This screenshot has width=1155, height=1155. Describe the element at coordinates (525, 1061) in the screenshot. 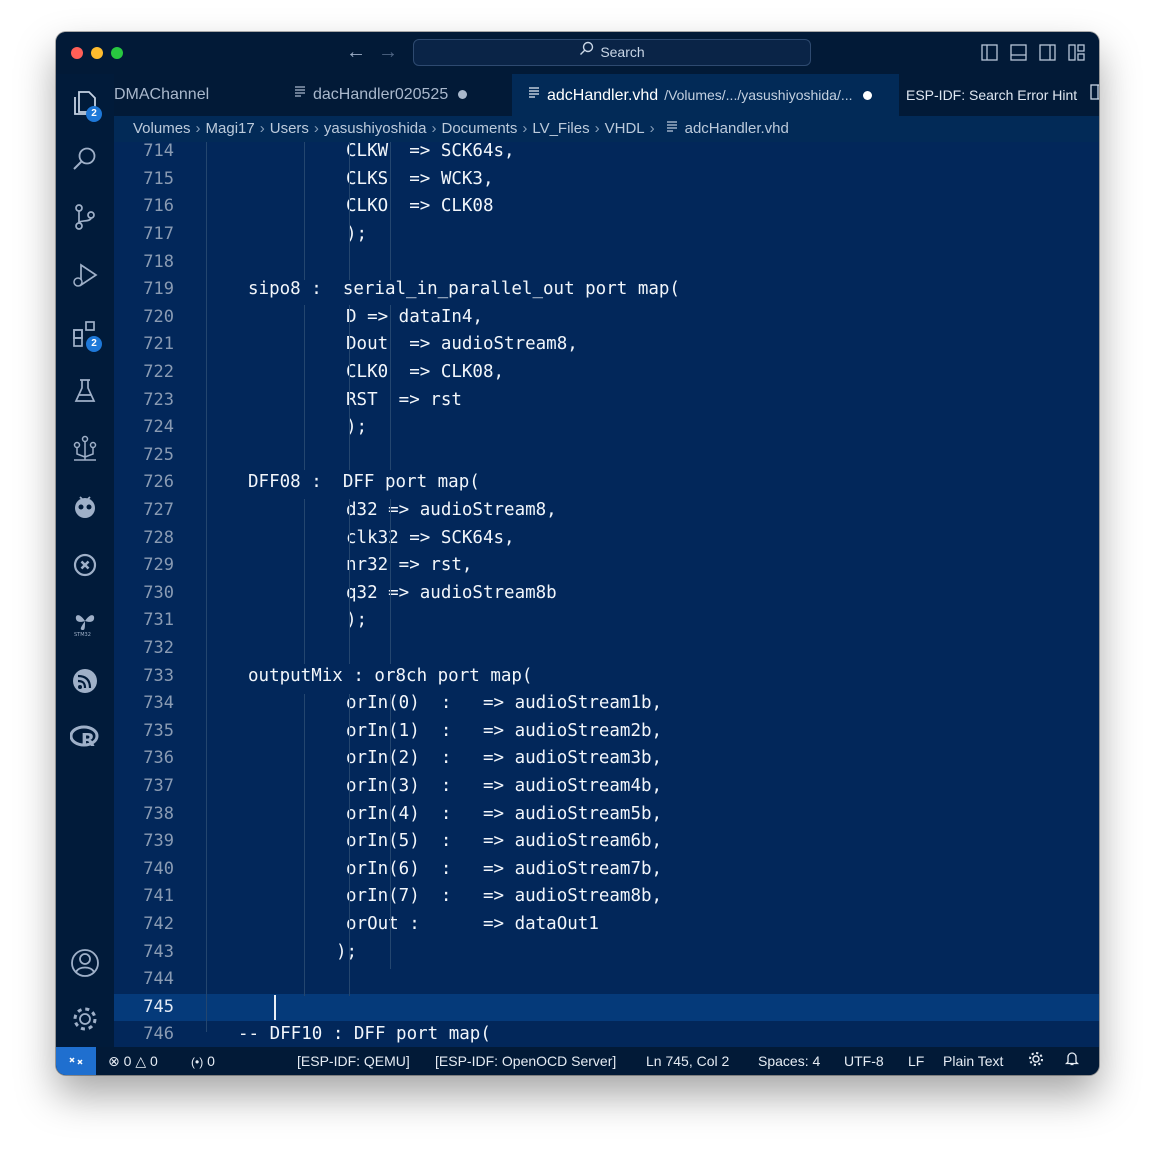

I see `esp-idf-openocd-status: [ESP-IDF: OpenOCD Server]` at that location.